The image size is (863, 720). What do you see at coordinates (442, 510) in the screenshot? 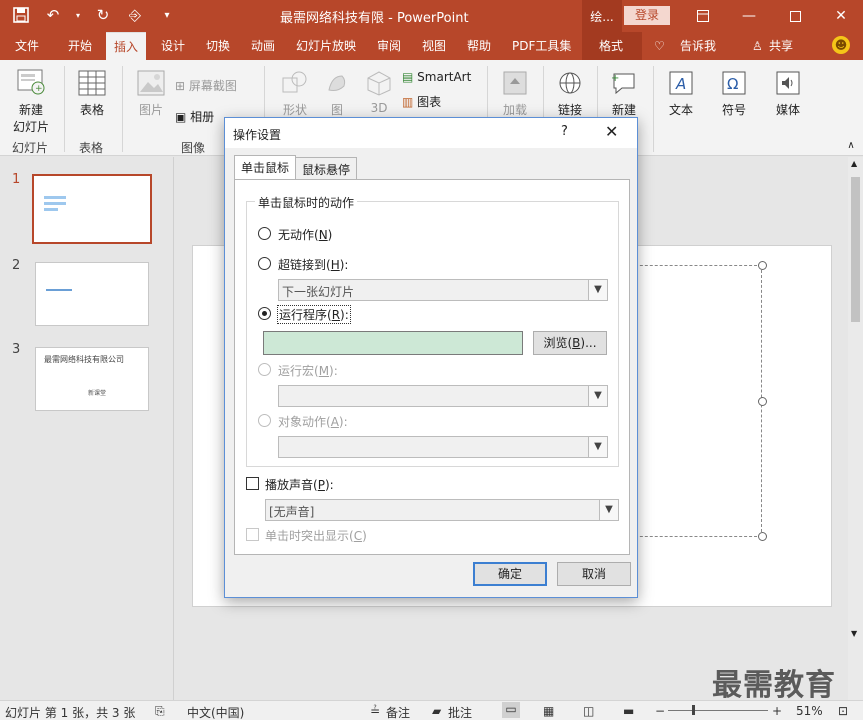
I see `sound-select: [无声音] ▼` at bounding box center [442, 510].